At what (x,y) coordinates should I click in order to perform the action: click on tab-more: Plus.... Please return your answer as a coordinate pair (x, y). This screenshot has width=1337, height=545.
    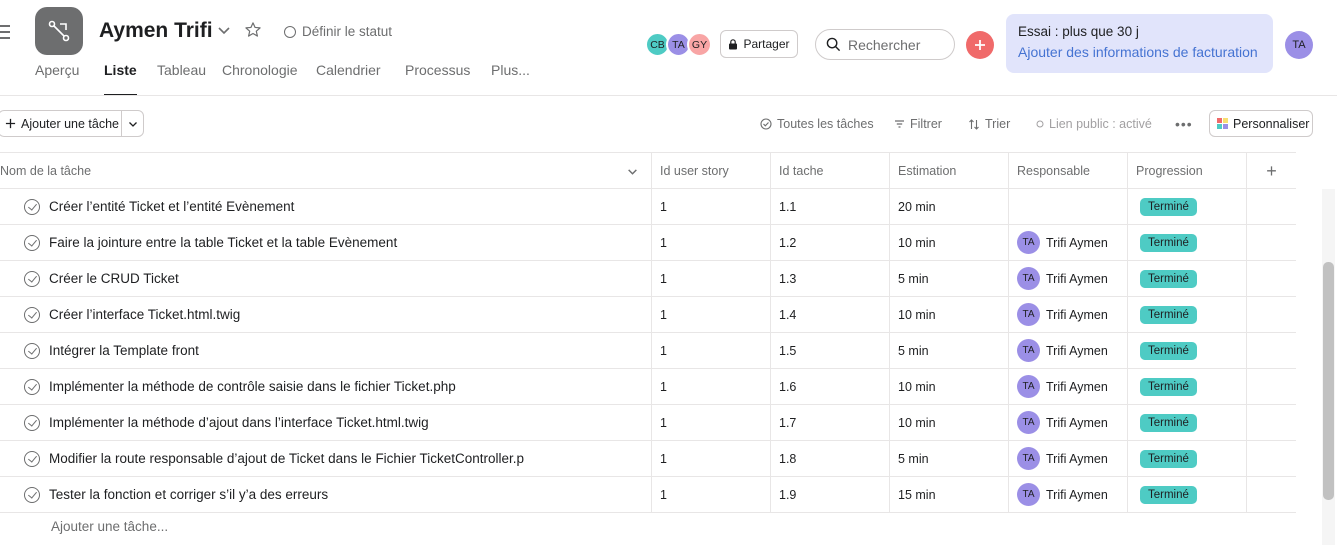
    Looking at the image, I should click on (510, 78).